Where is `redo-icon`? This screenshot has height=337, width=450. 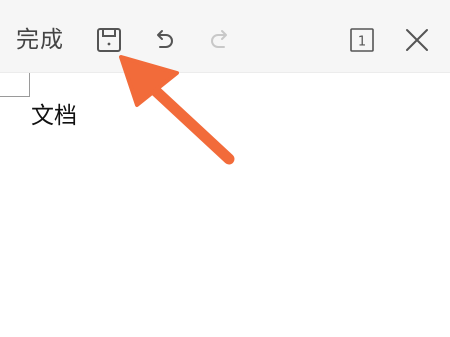
redo-icon is located at coordinates (219, 39).